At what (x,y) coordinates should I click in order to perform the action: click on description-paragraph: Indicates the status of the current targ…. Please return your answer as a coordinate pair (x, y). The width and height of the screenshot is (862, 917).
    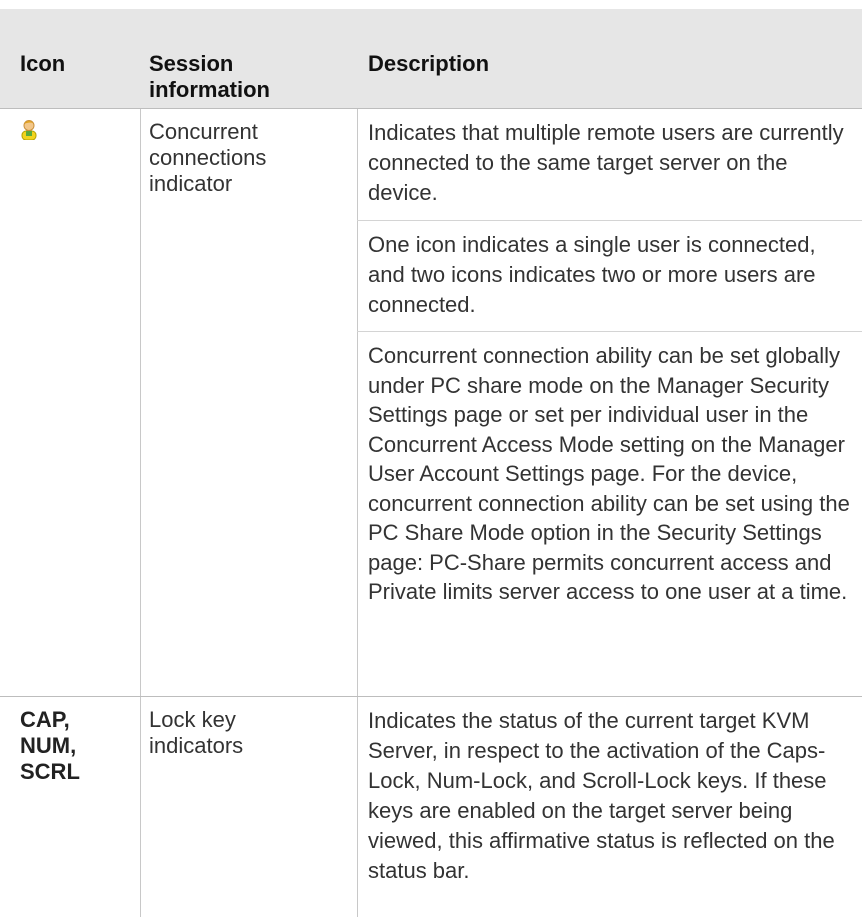
    Looking at the image, I should click on (601, 795).